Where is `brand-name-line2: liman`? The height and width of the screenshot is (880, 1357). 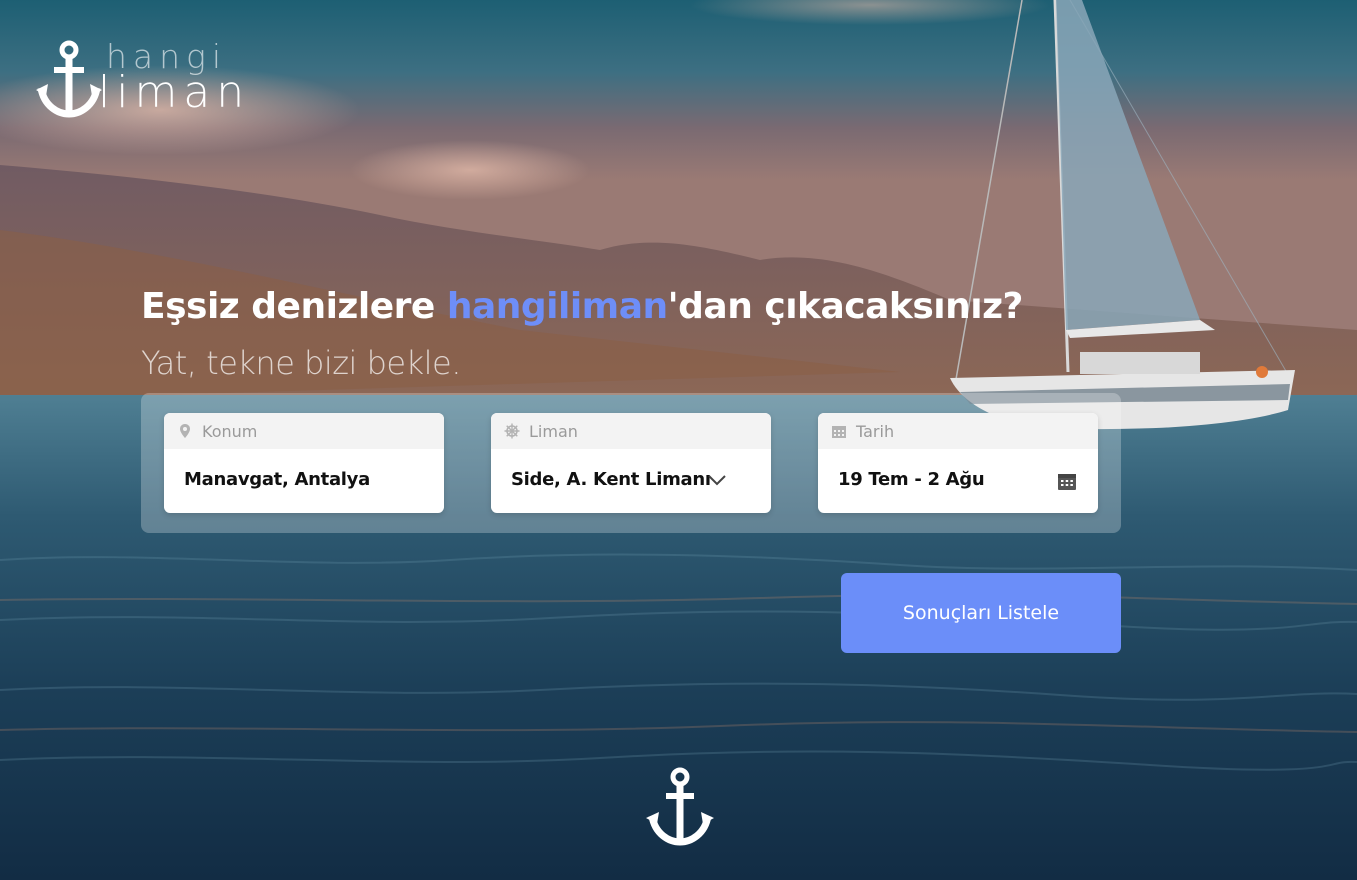
brand-name-line2: liman is located at coordinates (174, 92).